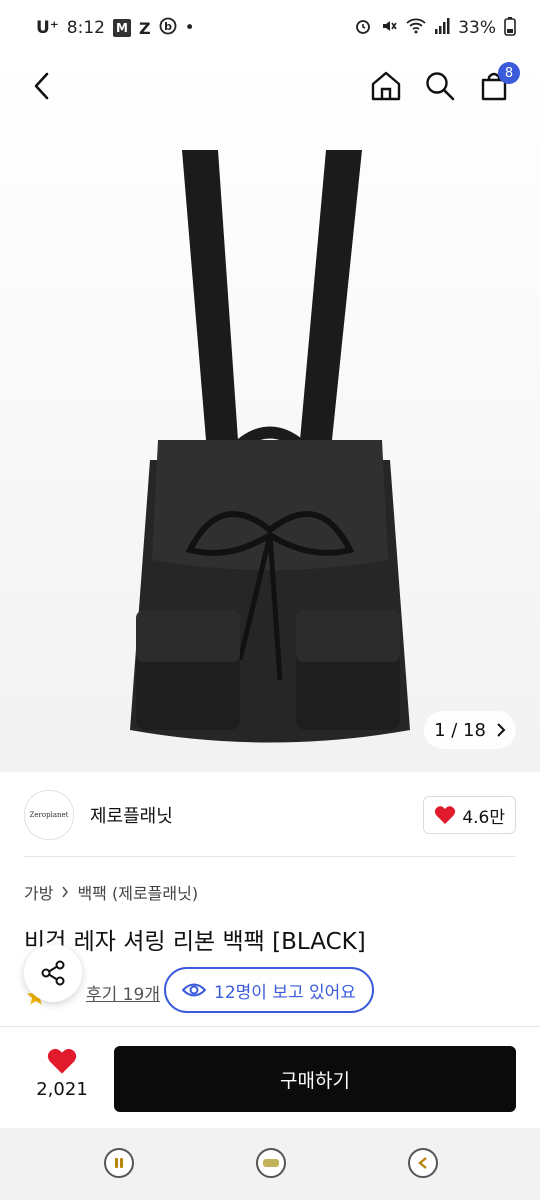 The image size is (540, 1200). Describe the element at coordinates (121, 28) in the screenshot. I see `m-notification-icon: M` at that location.